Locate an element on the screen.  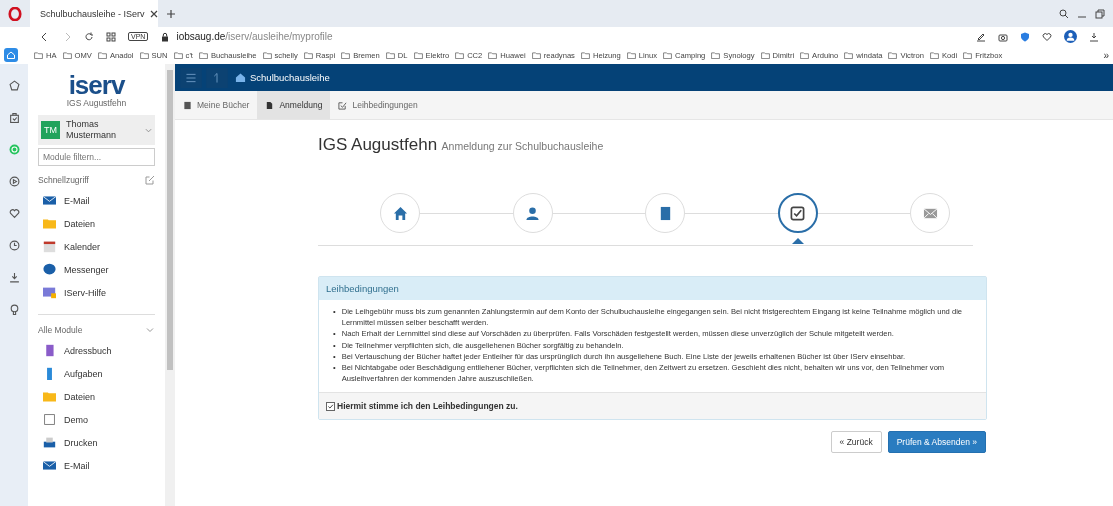
browser-tab: Schulbuchausleihe - IServ is located at coordinates (94, 13).